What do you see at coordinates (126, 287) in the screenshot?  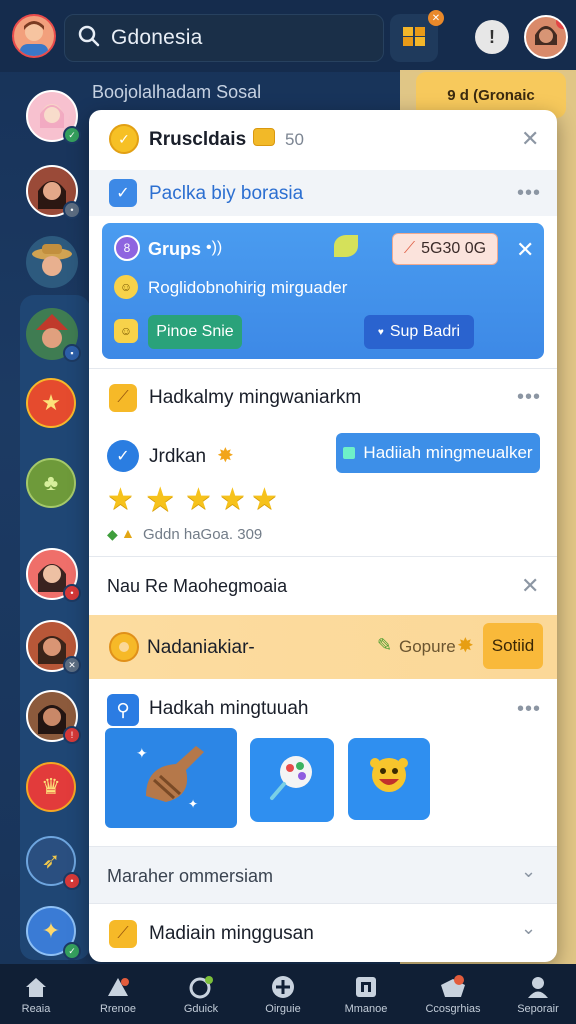 I see `emoji-icon: ☺` at bounding box center [126, 287].